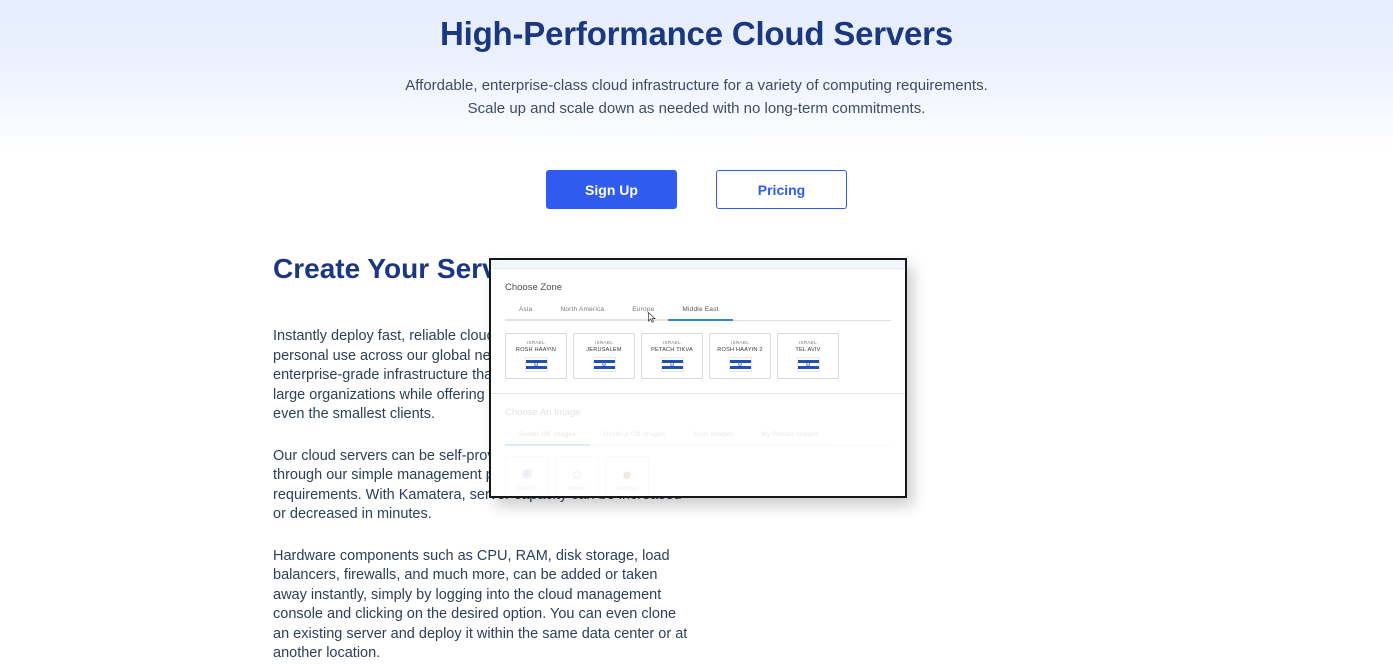 The image size is (1393, 664). Describe the element at coordinates (627, 489) in the screenshot. I see `os-image-label: FreeBSD` at that location.